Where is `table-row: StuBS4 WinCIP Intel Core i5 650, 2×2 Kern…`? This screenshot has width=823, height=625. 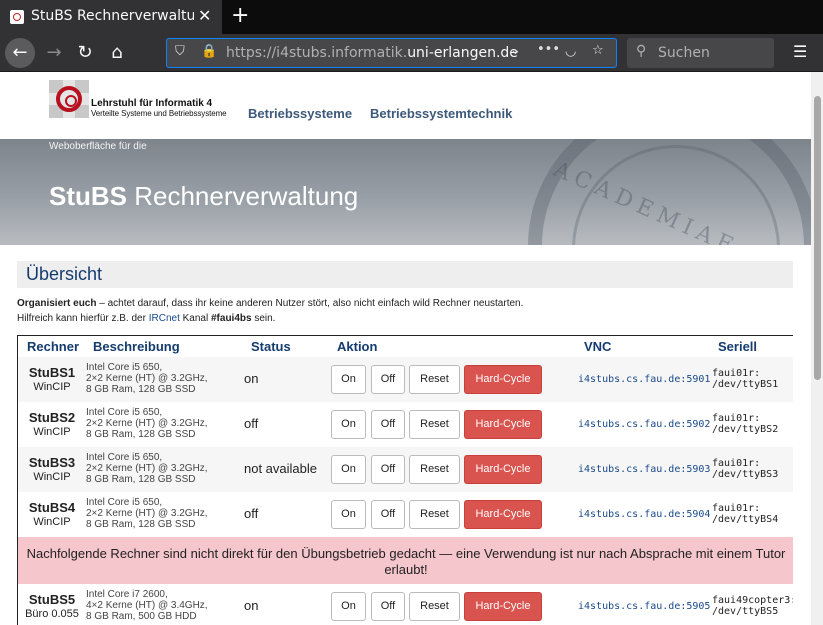
table-row: StuBS4 WinCIP Intel Core i5 650, 2×2 Kern… is located at coordinates (405, 514).